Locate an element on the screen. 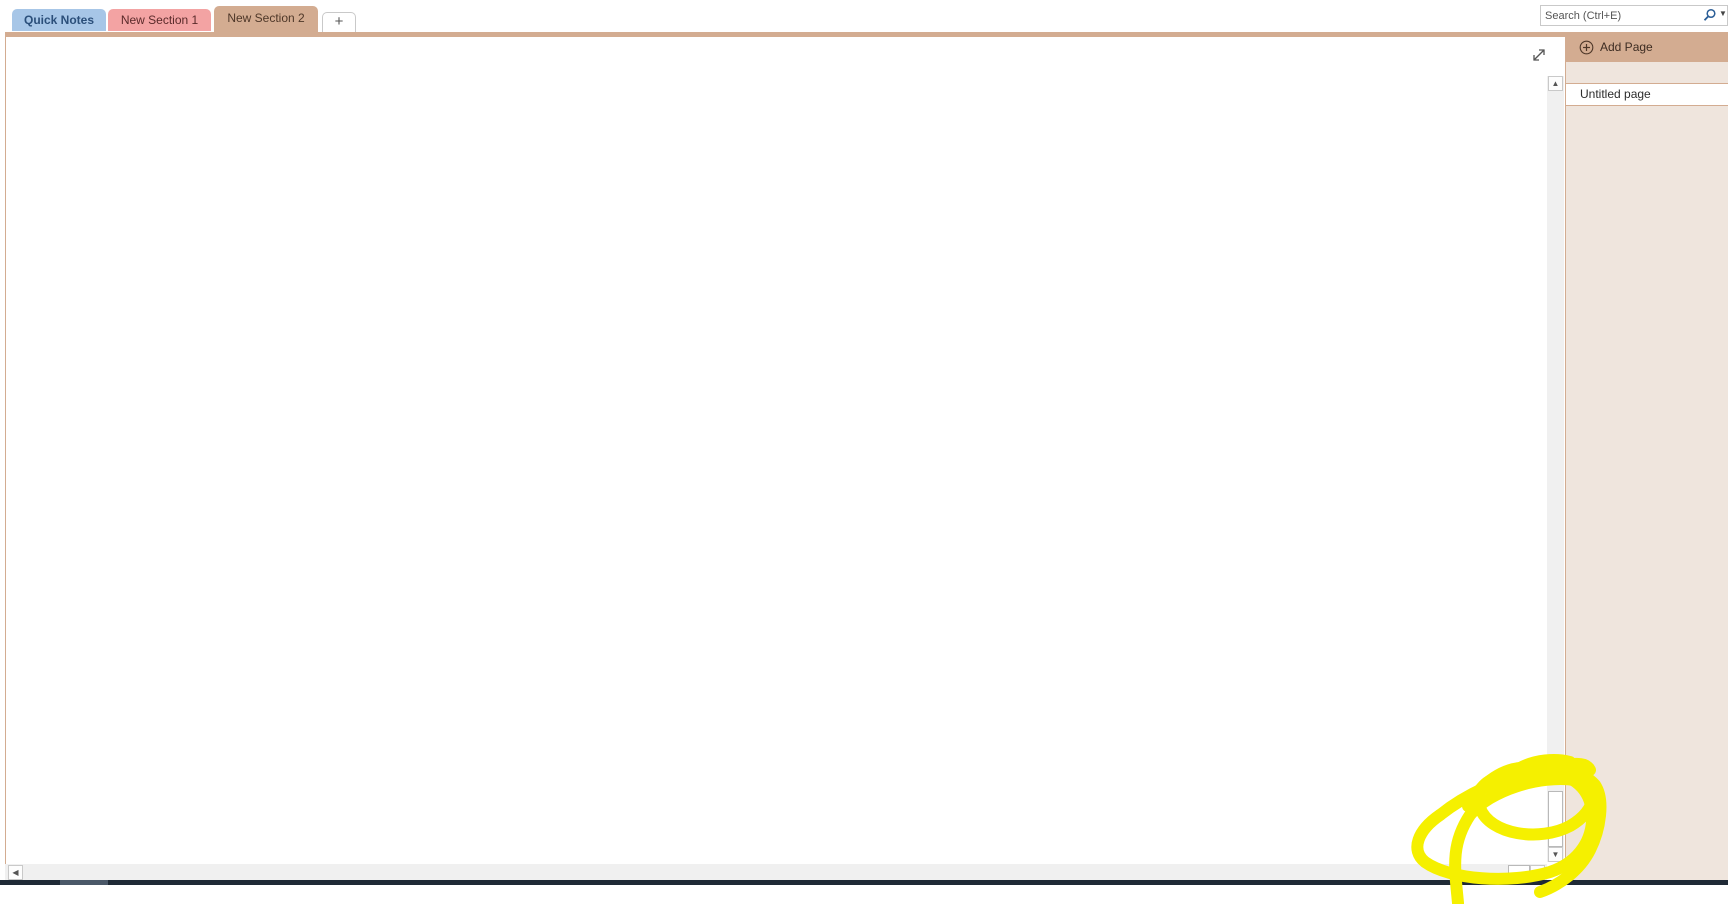 Image resolution: width=1728 pixels, height=904 pixels. arrow-right-icon: ▶ is located at coordinates (1537, 872).